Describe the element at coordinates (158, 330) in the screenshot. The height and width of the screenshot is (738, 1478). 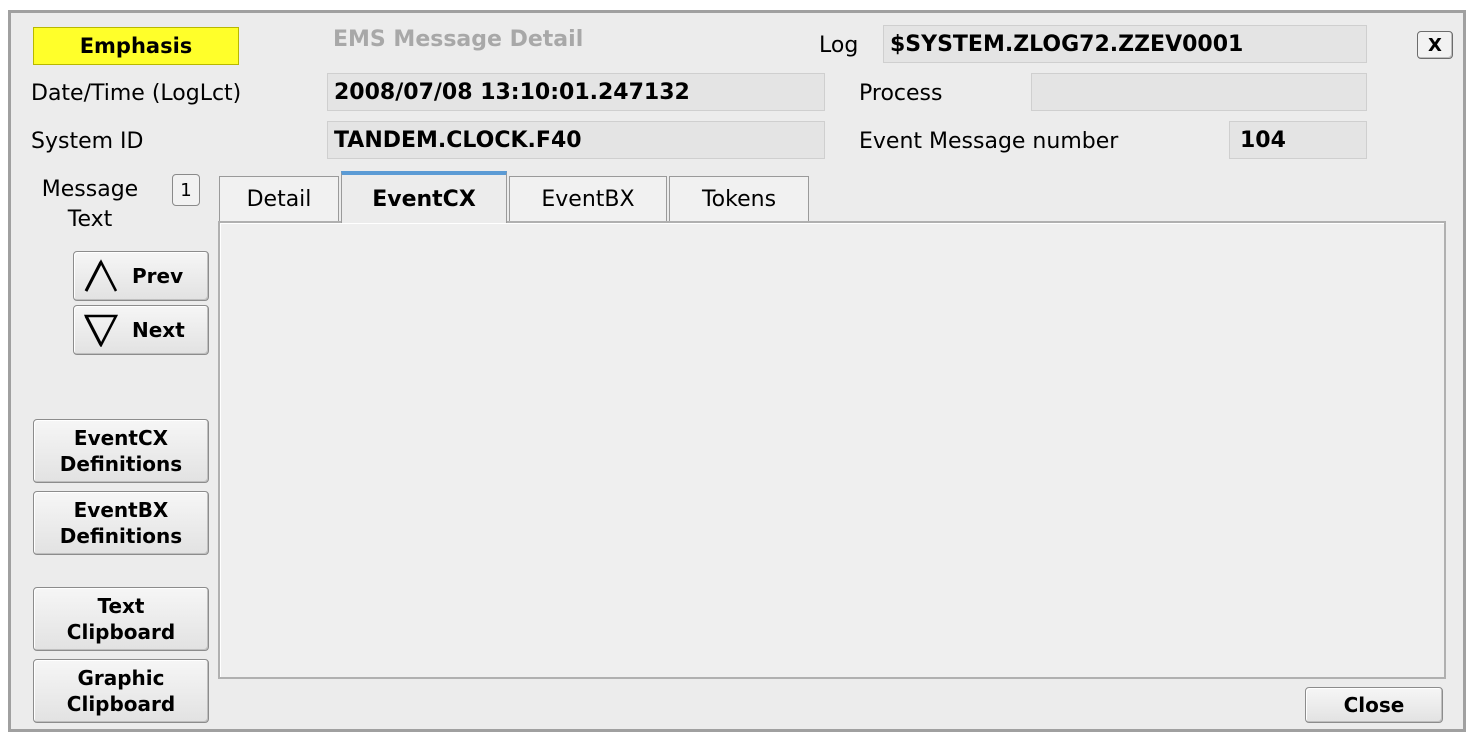
I see `next-label: Next` at that location.